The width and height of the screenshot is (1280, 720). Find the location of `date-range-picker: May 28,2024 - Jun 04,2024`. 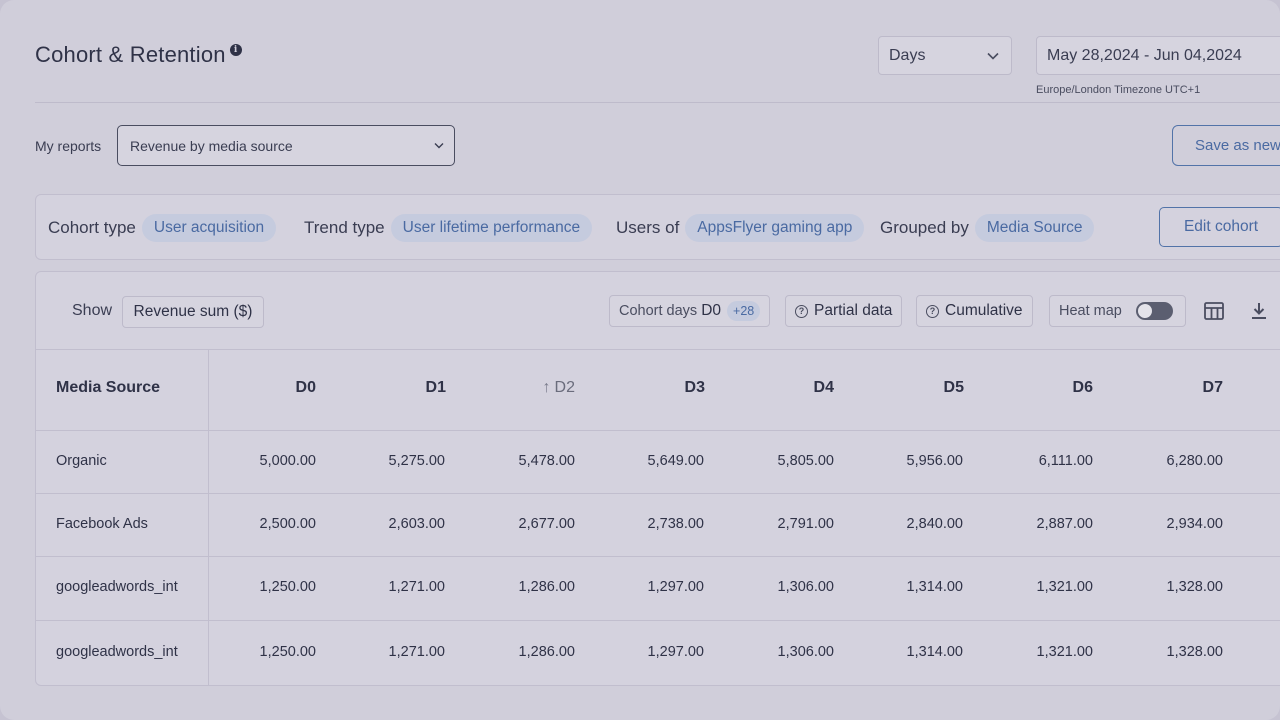

date-range-picker: May 28,2024 - Jun 04,2024 is located at coordinates (1158, 55).